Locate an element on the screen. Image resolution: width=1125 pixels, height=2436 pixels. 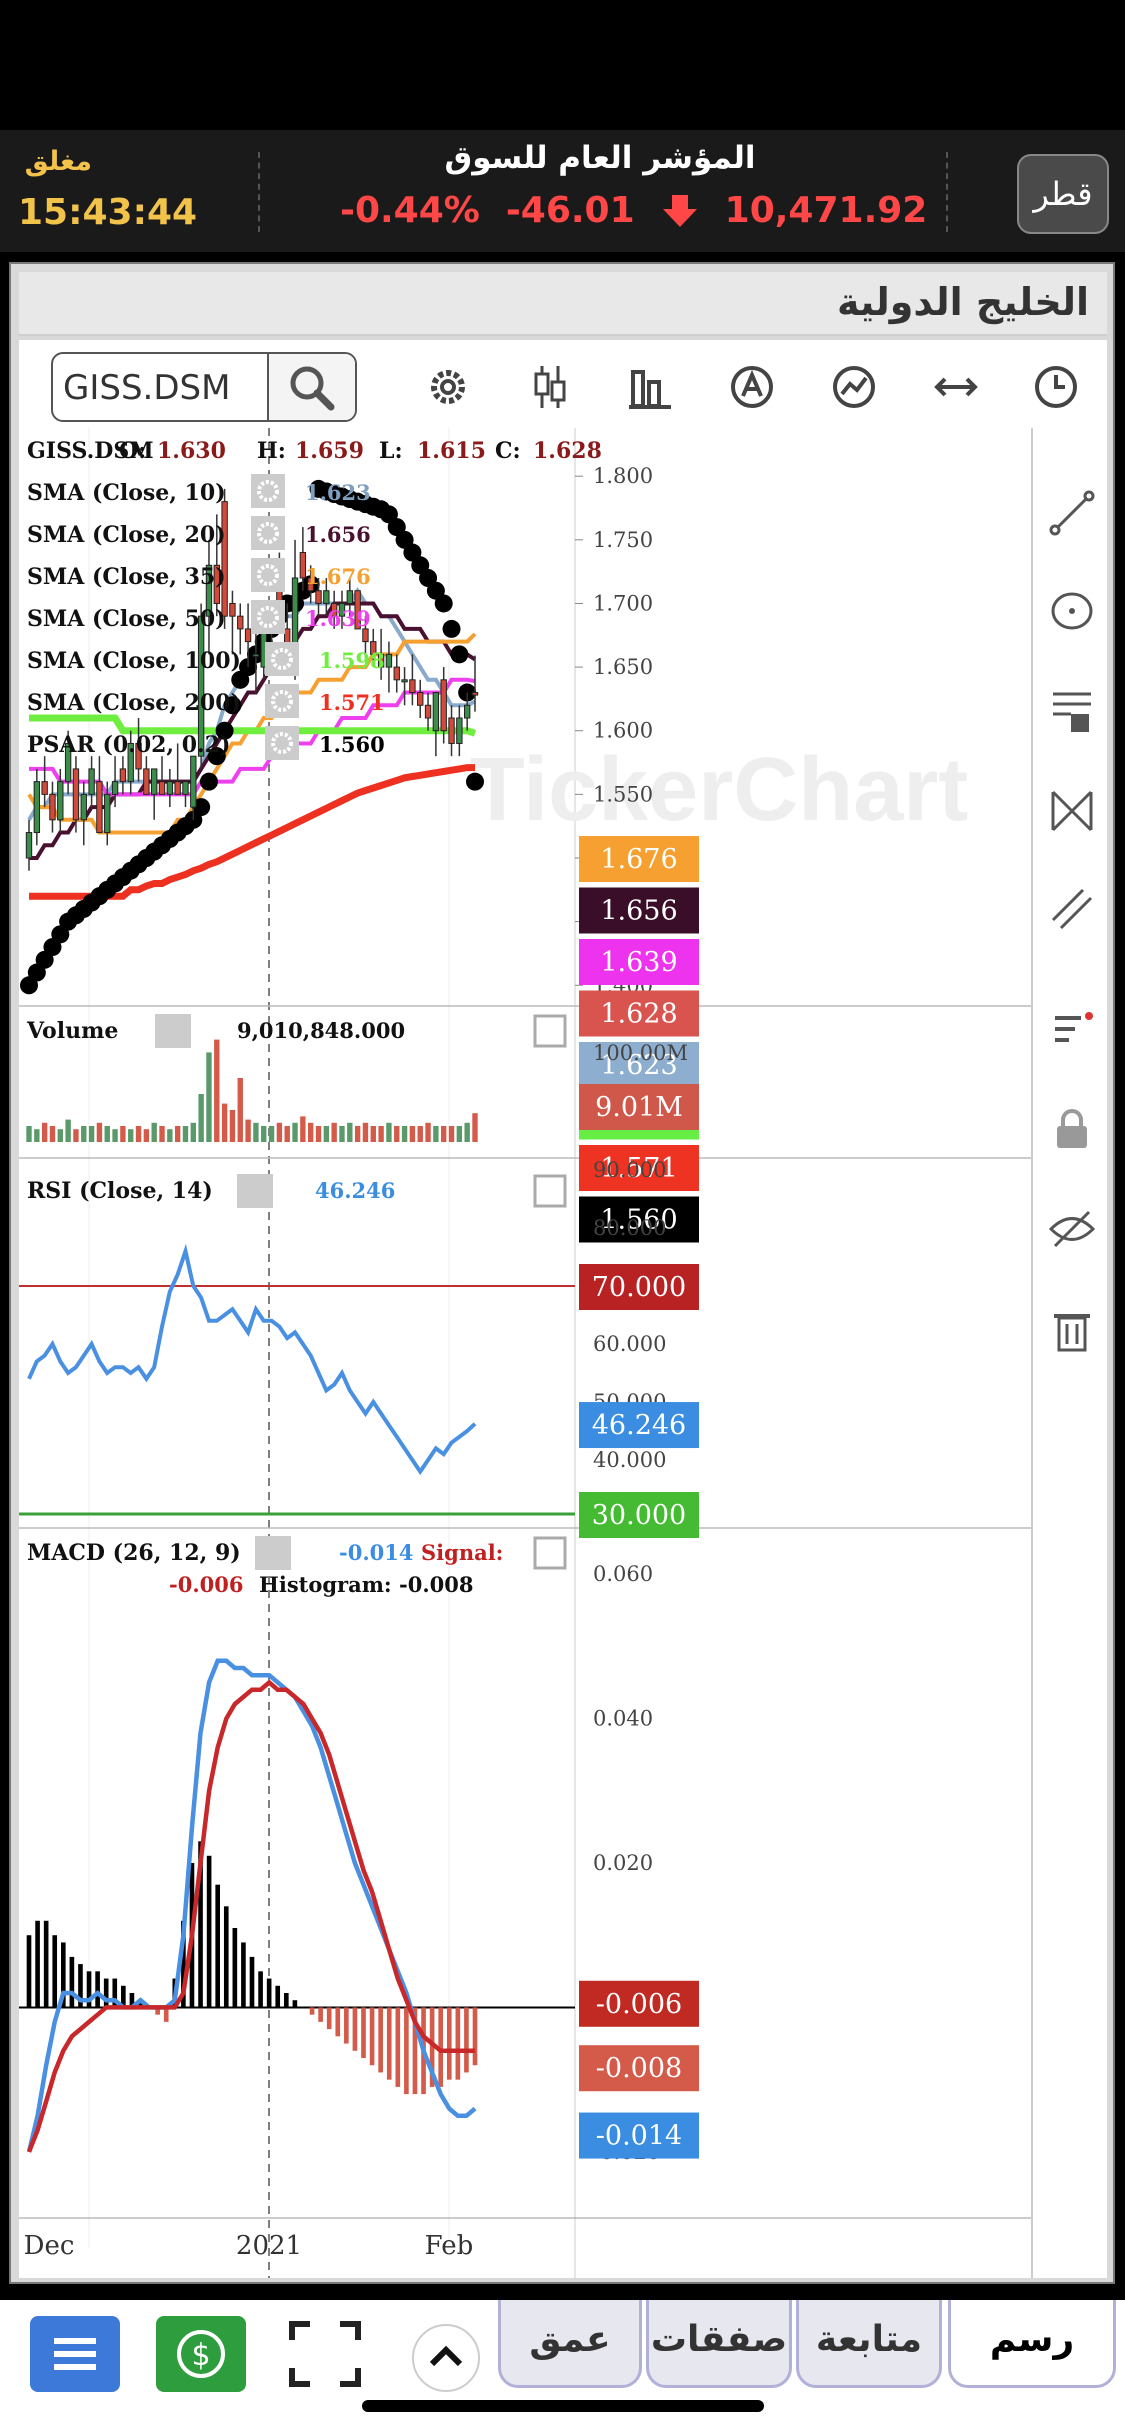
x-tick-label: Dec is located at coordinates (49, 2246).